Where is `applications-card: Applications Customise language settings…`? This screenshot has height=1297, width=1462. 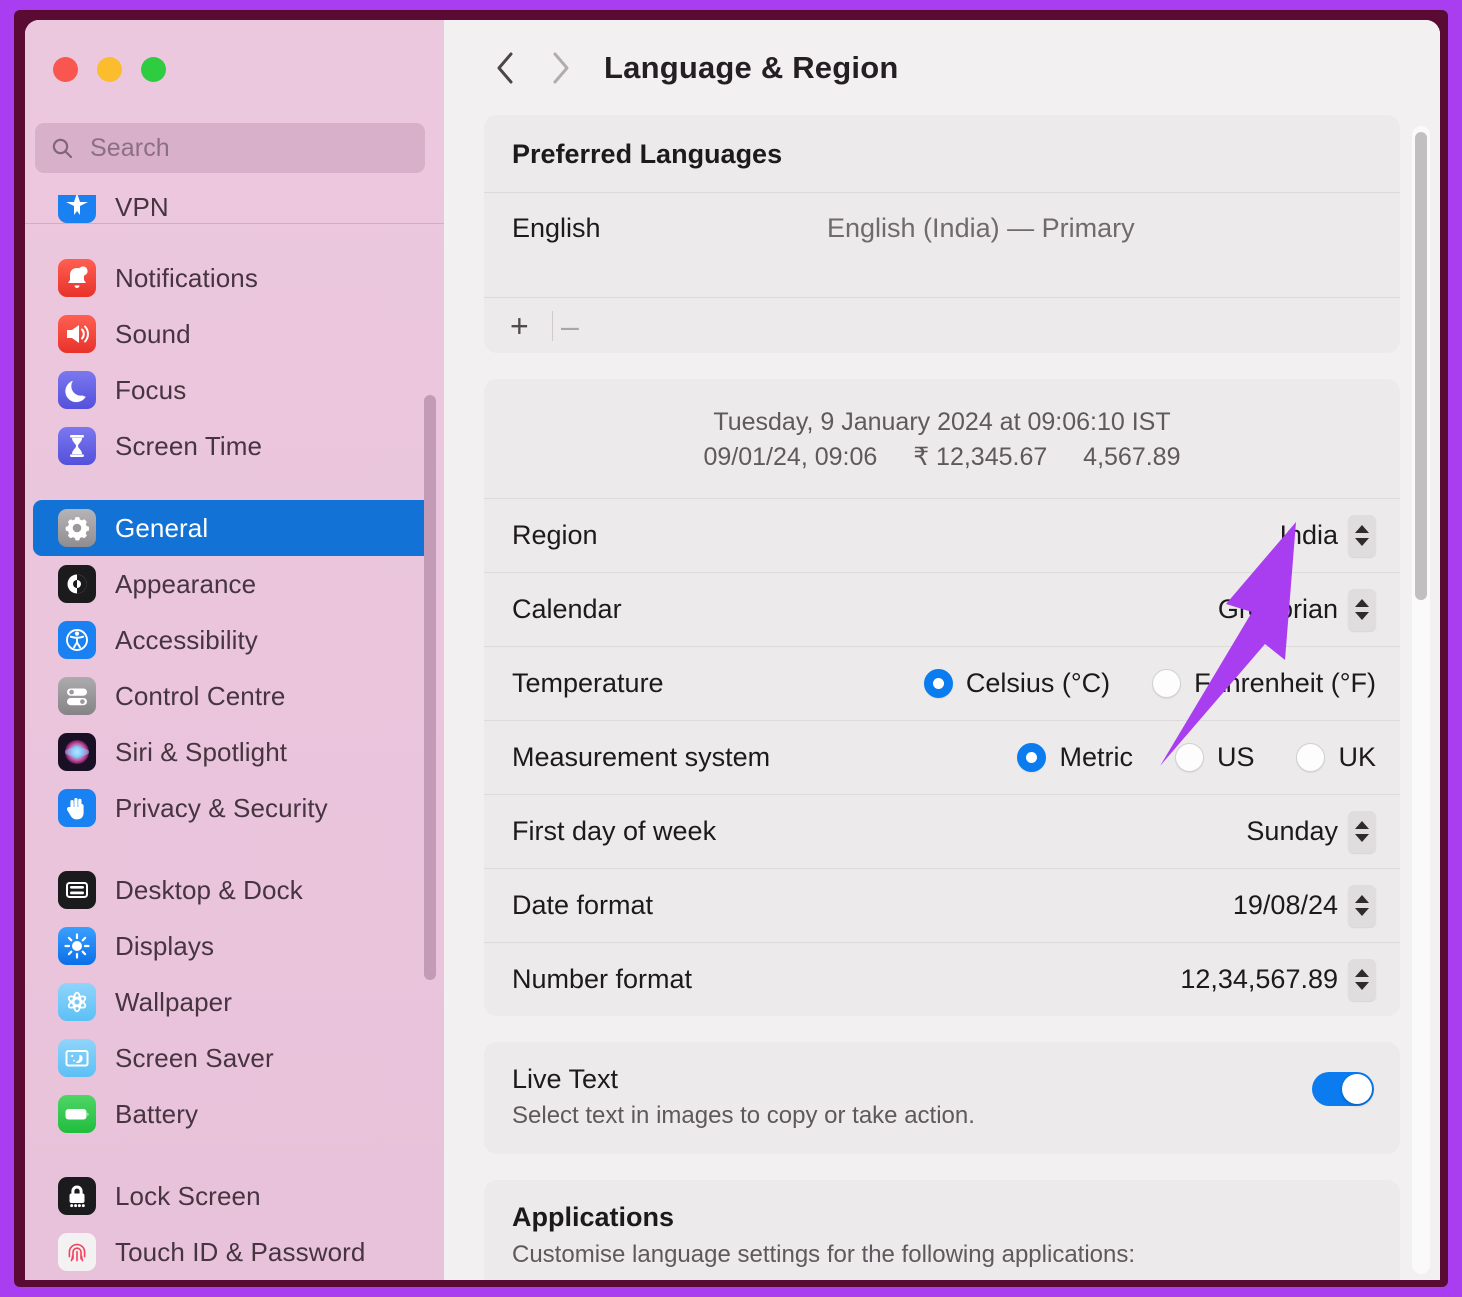
applications-card: Applications Customise language settings… is located at coordinates (942, 1230).